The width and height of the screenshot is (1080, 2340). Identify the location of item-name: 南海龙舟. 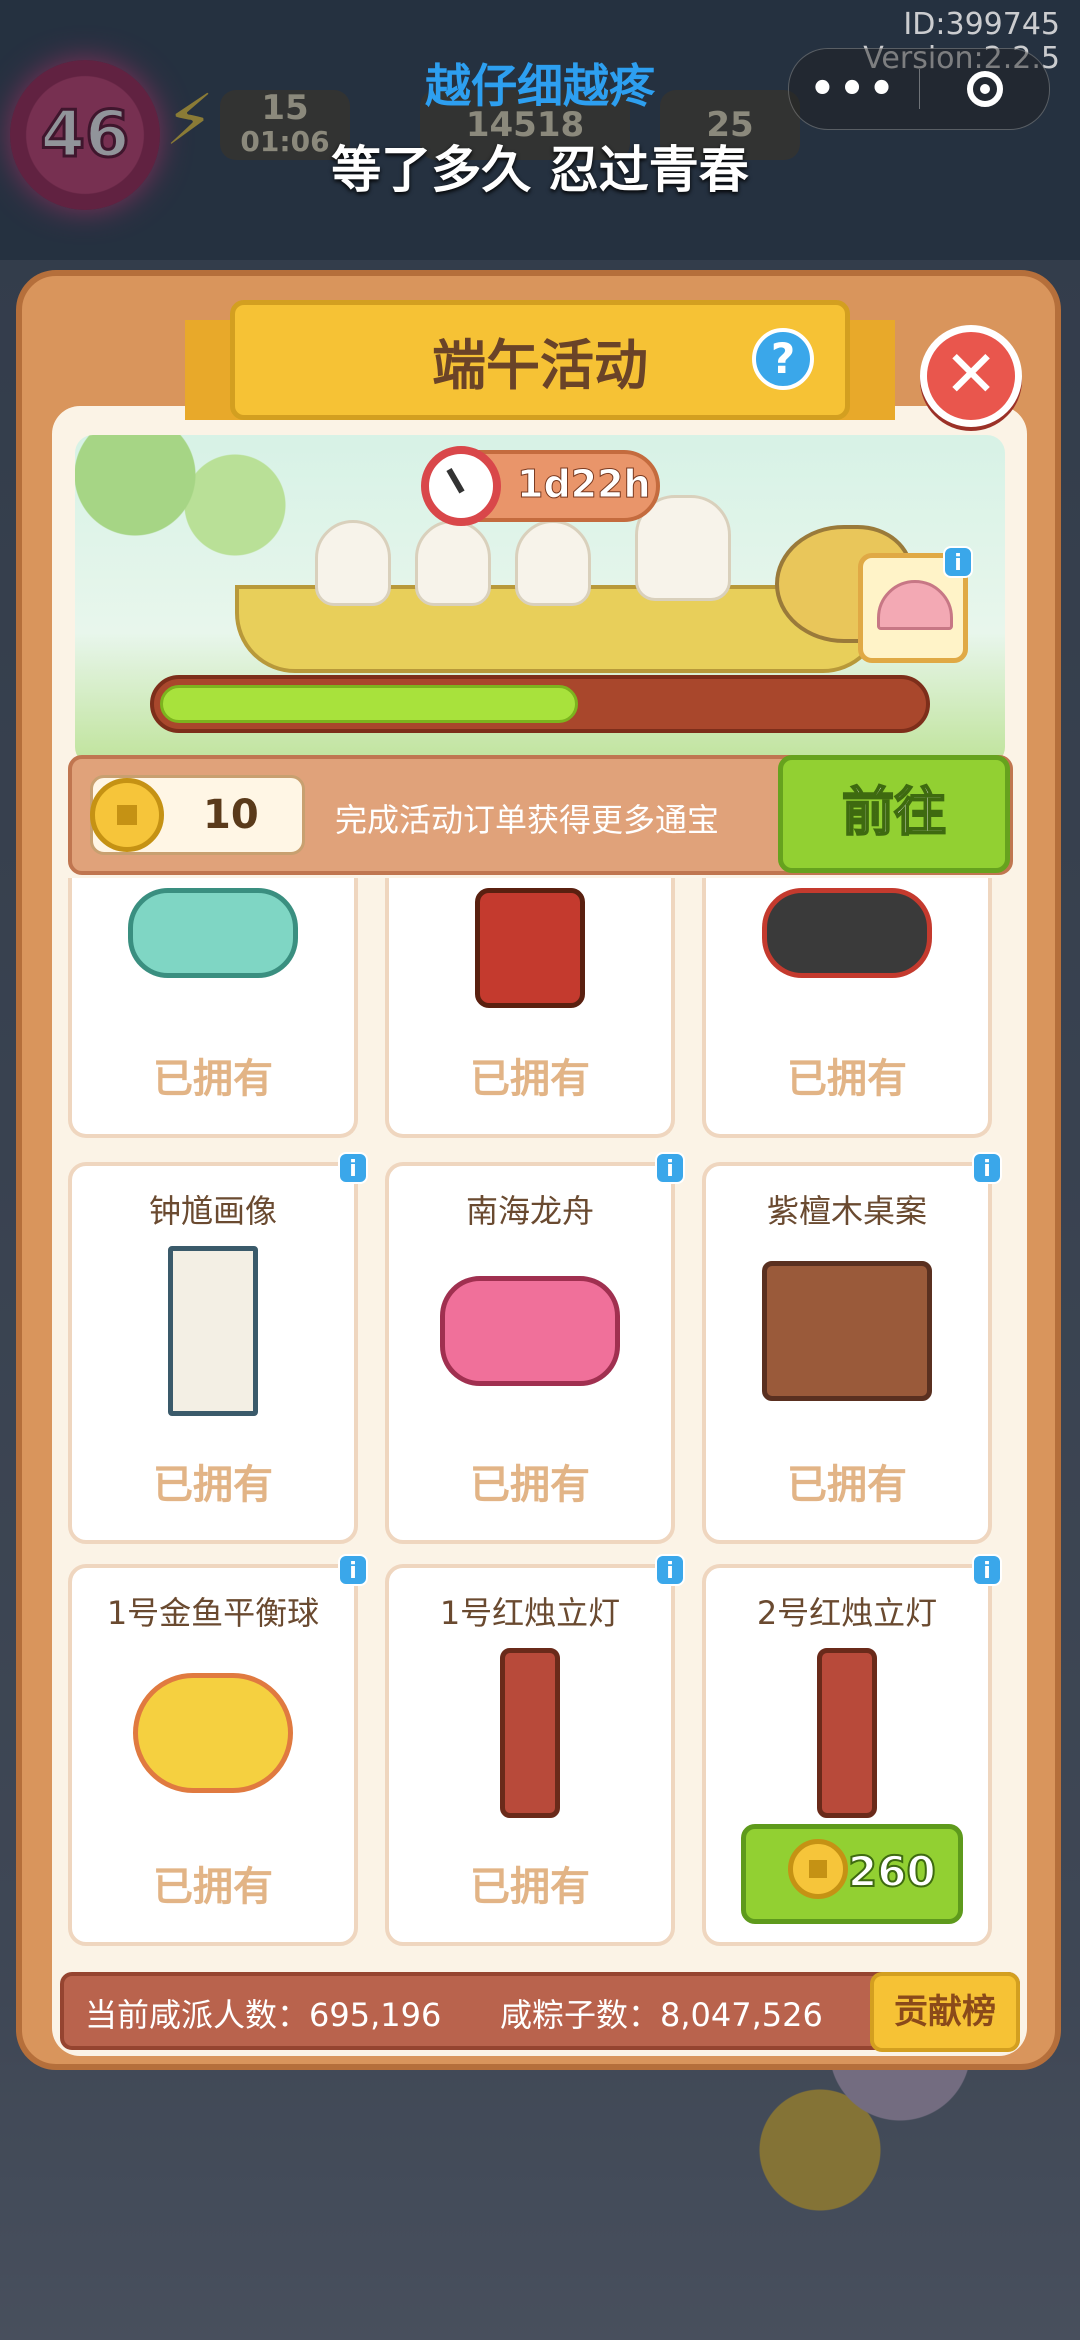
(529, 1211).